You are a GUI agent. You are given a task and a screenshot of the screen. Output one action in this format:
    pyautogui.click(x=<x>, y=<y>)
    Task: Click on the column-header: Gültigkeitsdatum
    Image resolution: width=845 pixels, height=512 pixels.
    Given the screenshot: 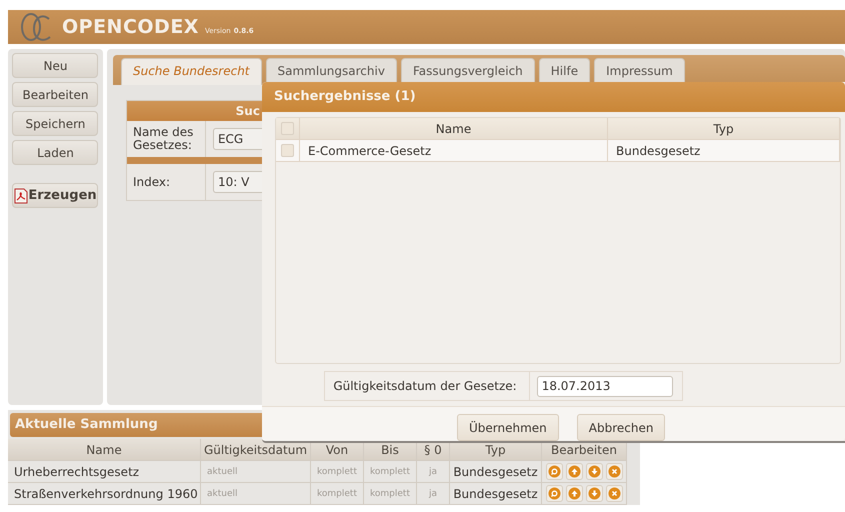 What is the action you would take?
    pyautogui.click(x=256, y=450)
    